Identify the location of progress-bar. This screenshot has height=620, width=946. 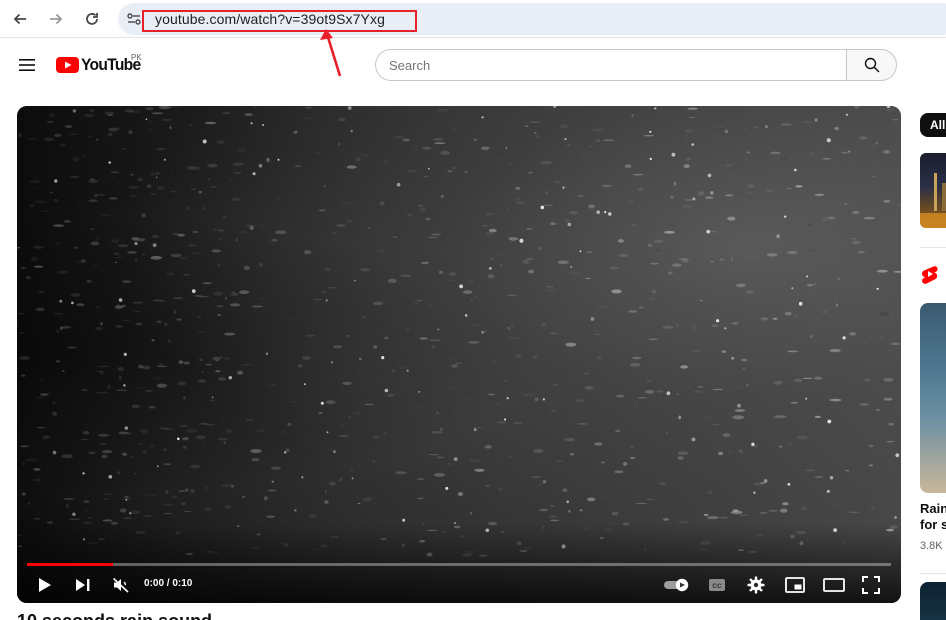
(459, 564).